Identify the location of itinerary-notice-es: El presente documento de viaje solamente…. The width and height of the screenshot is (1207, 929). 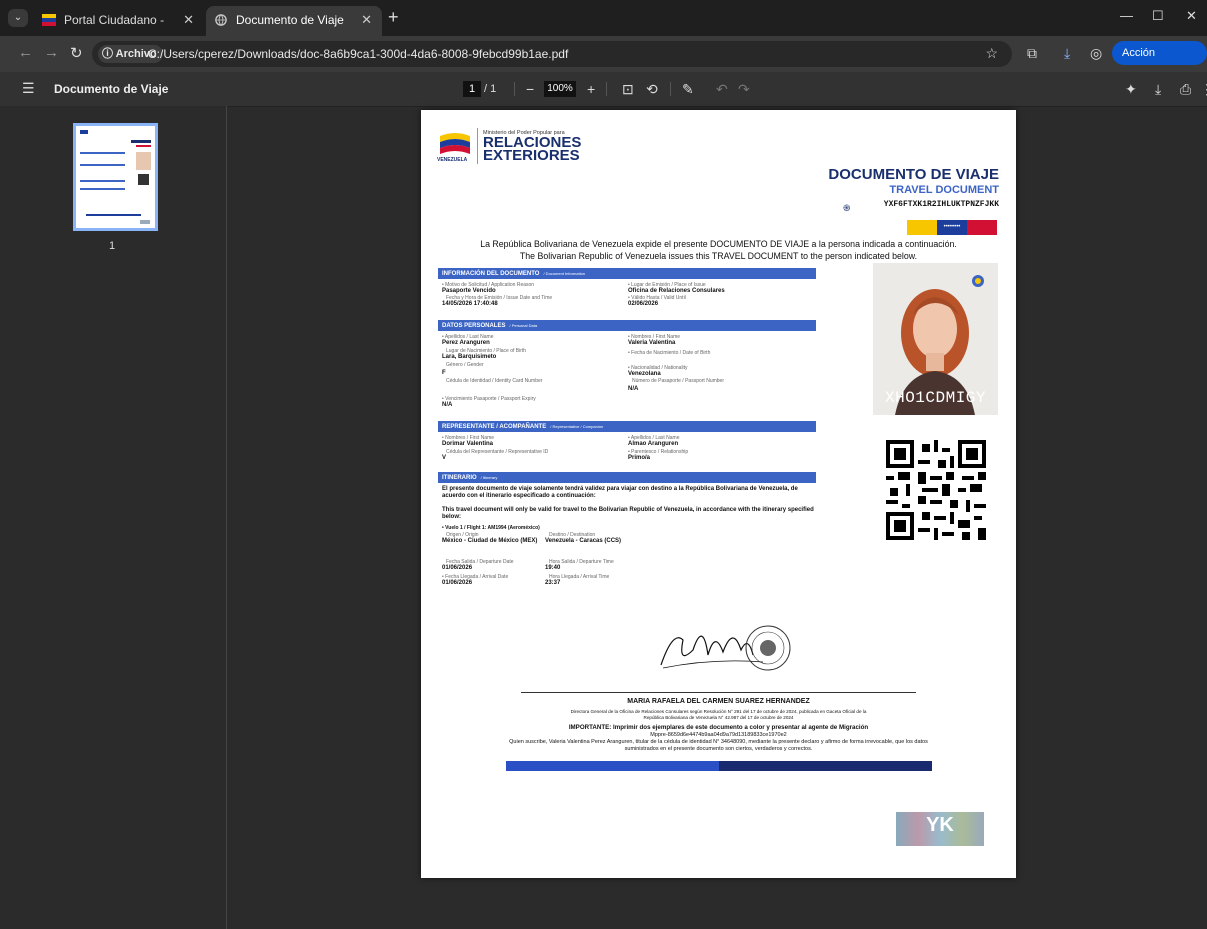
(620, 492).